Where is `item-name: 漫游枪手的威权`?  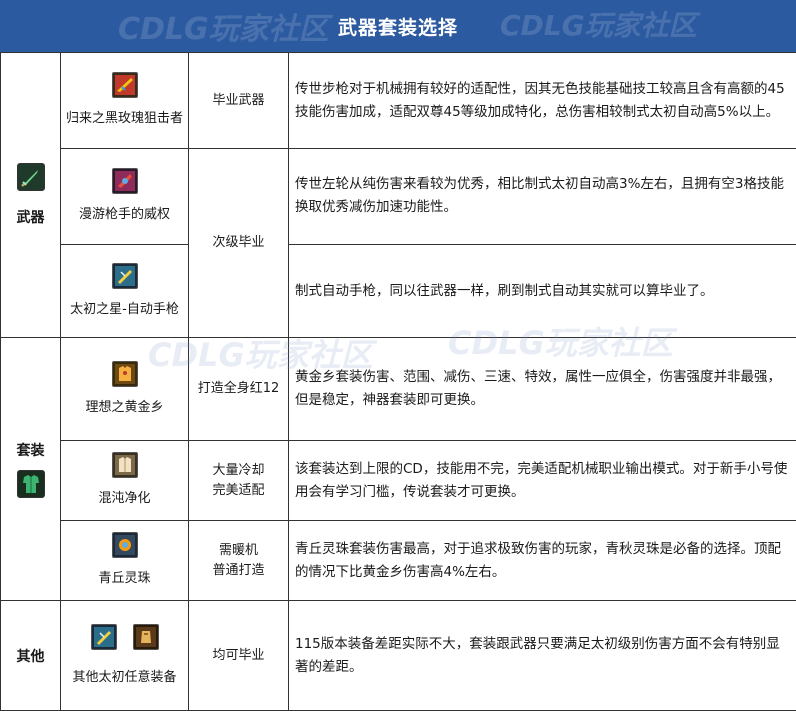
item-name: 漫游枪手的威权 is located at coordinates (124, 214).